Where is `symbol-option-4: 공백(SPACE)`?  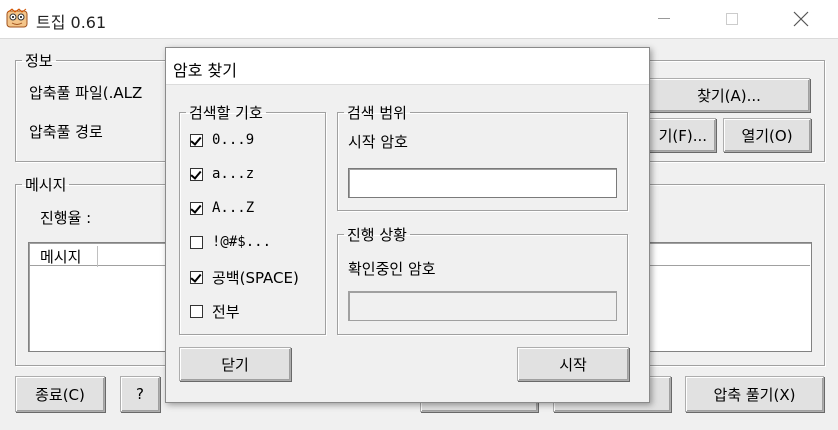 symbol-option-4: 공백(SPACE) is located at coordinates (244, 277).